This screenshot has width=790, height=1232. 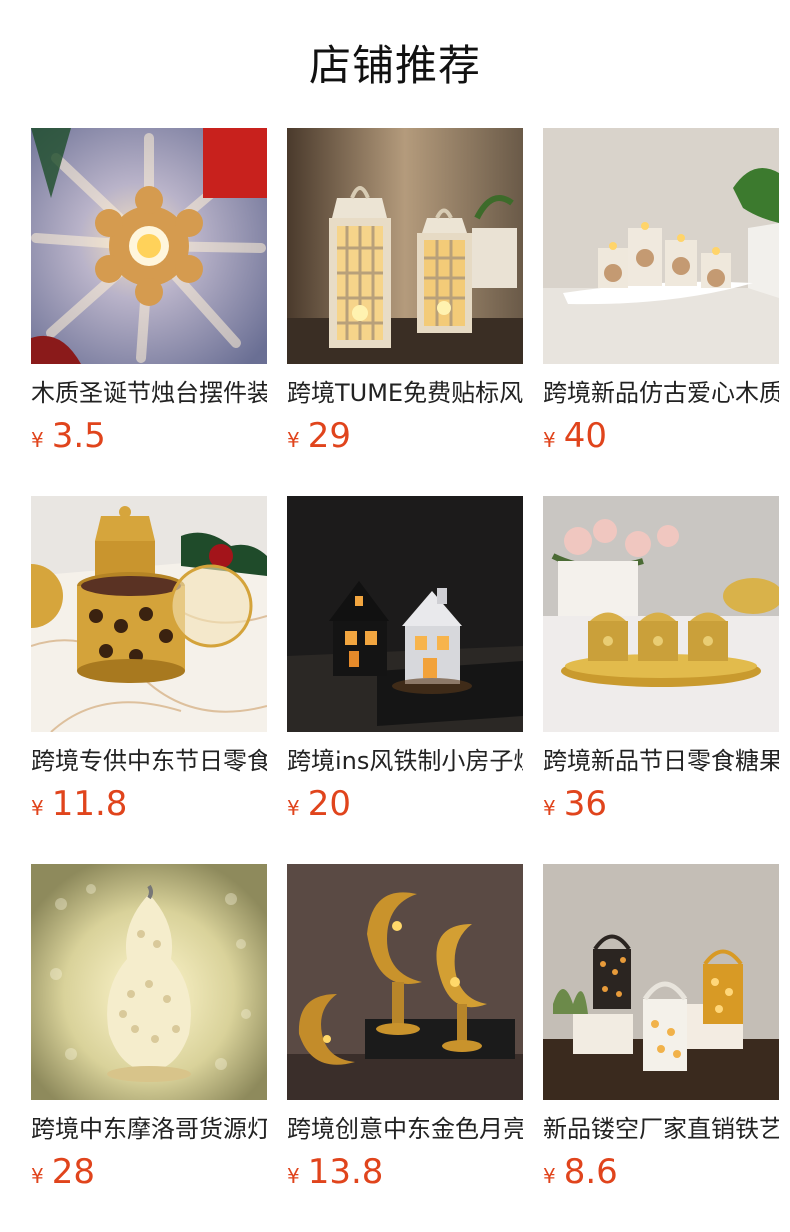 What do you see at coordinates (89, 804) in the screenshot?
I see `price-value: 11.8` at bounding box center [89, 804].